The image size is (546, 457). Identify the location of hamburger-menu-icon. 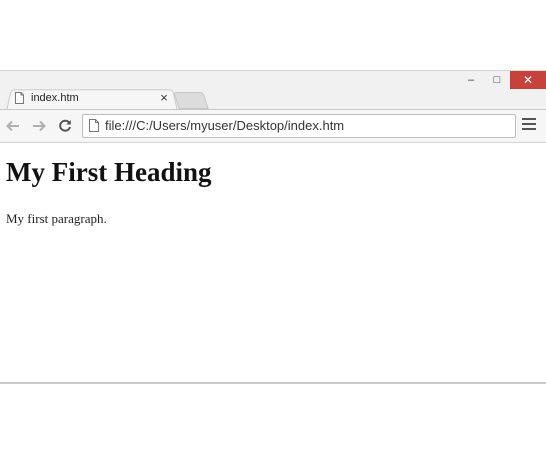
(529, 125).